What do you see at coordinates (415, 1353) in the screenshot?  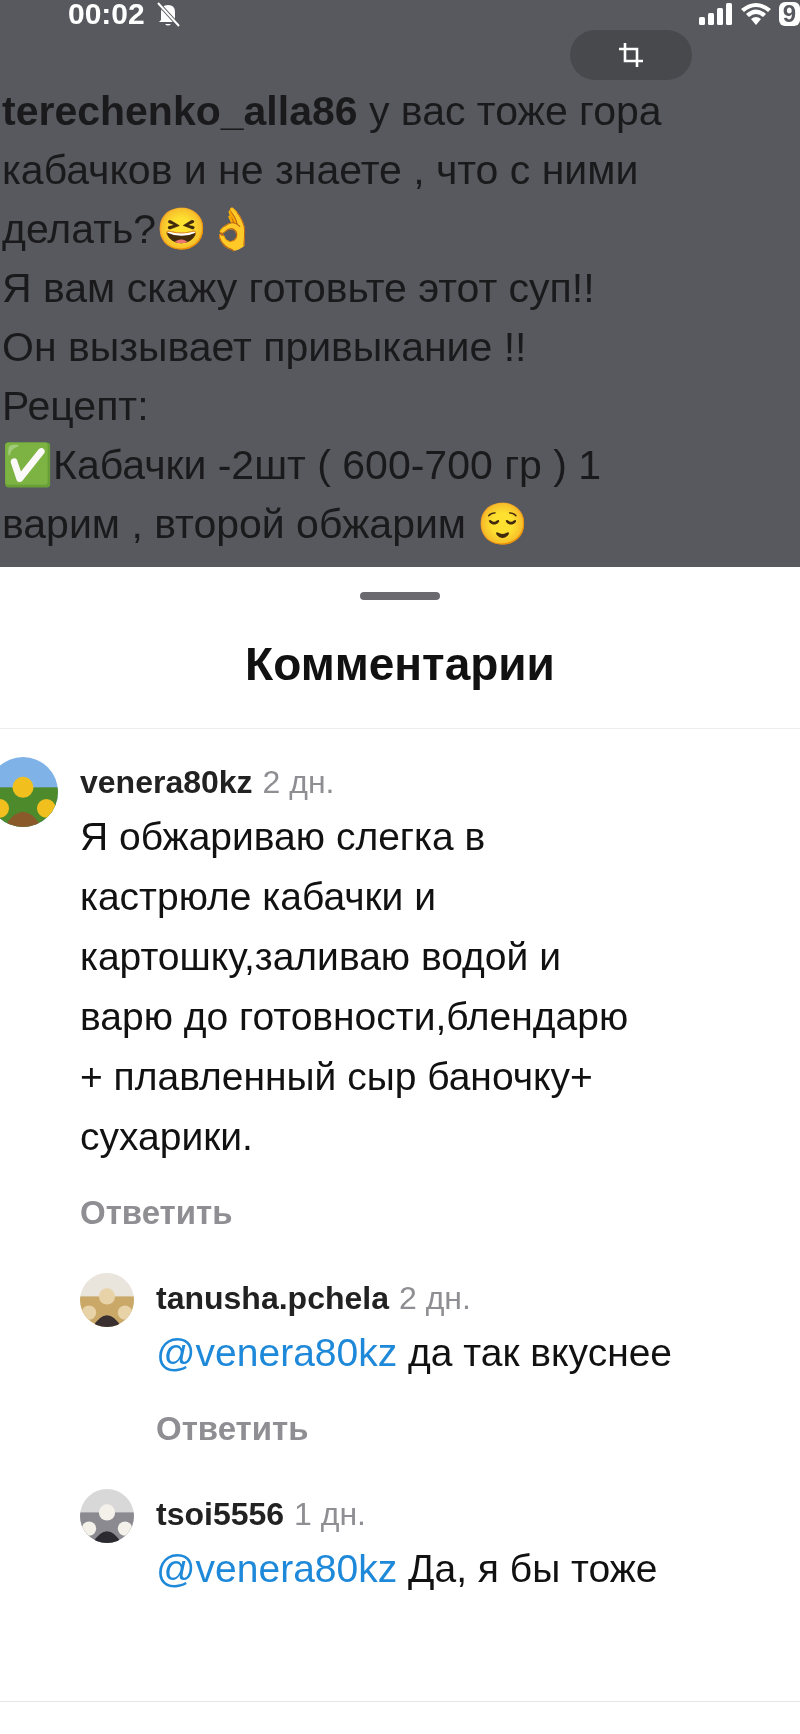 I see `comment-text: @venera80kz да так вкуснее` at bounding box center [415, 1353].